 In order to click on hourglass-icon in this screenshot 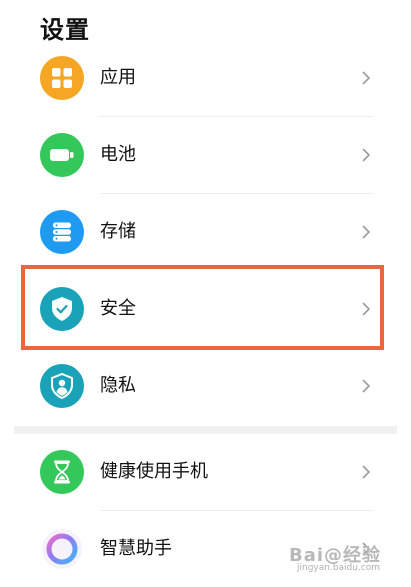, I will do `click(62, 472)`.